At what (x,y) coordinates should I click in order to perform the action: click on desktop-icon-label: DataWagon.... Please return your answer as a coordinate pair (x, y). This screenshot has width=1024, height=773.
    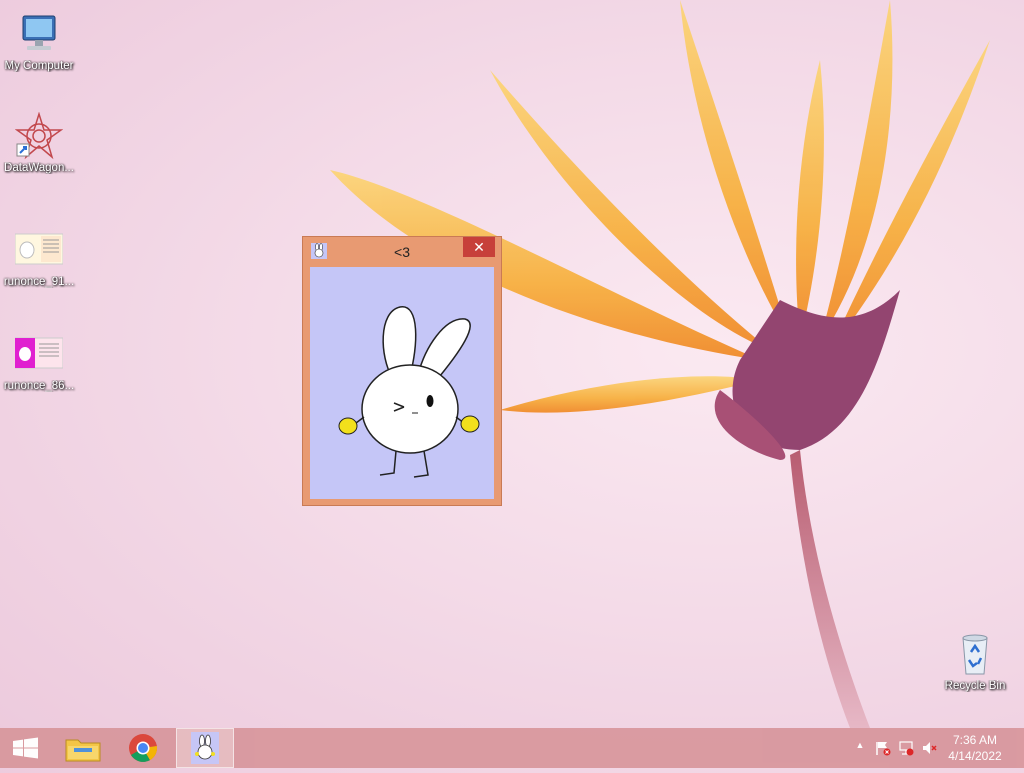
    Looking at the image, I should click on (39, 168).